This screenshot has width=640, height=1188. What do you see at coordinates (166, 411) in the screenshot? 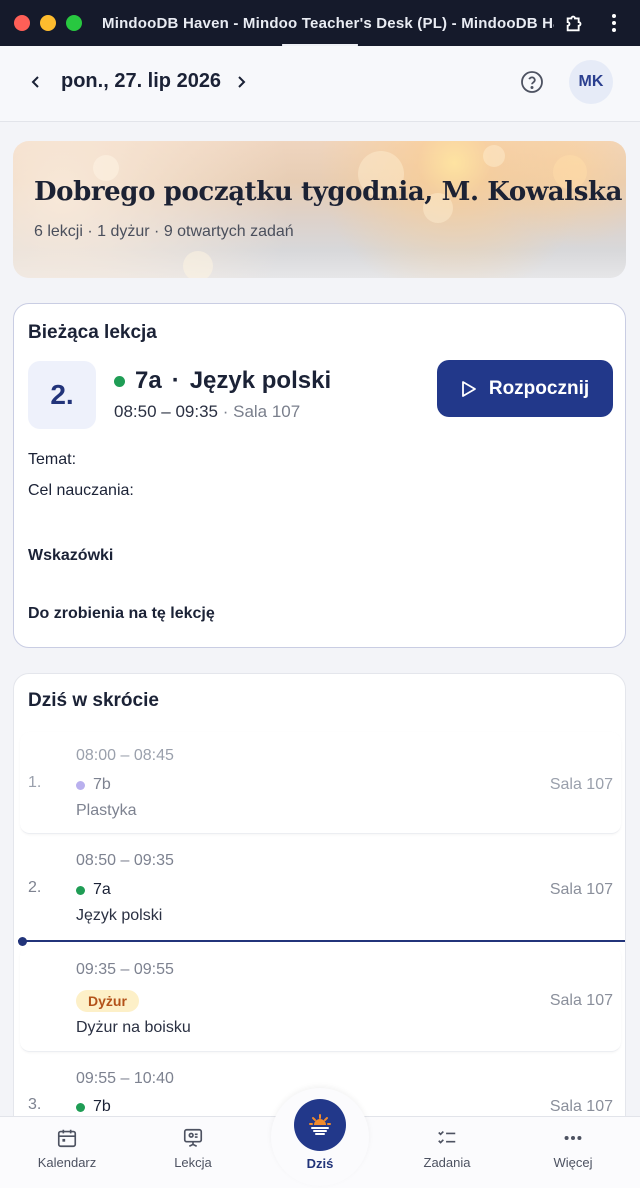
I see `lesson-time: 08:50 – 09:35` at bounding box center [166, 411].